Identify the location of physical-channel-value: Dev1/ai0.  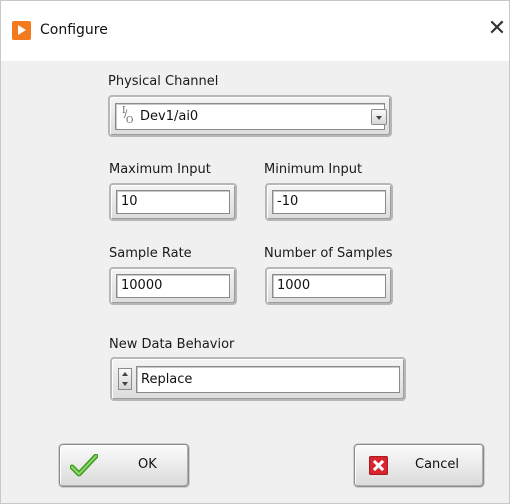
(169, 116).